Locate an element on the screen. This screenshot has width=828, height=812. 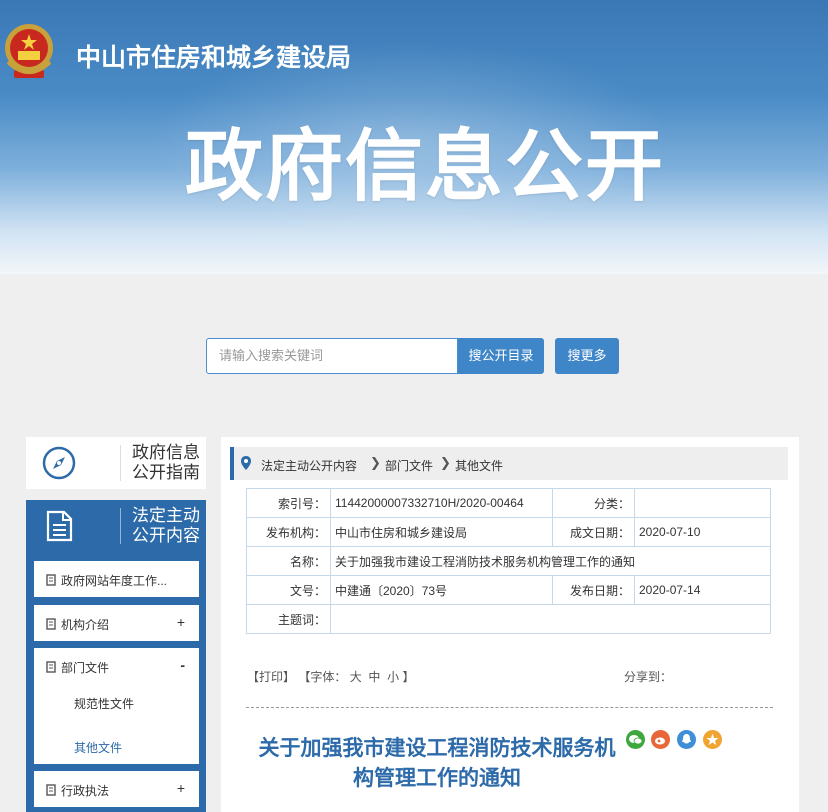
sidebar-subitem-other: 其他文件 is located at coordinates (98, 747).